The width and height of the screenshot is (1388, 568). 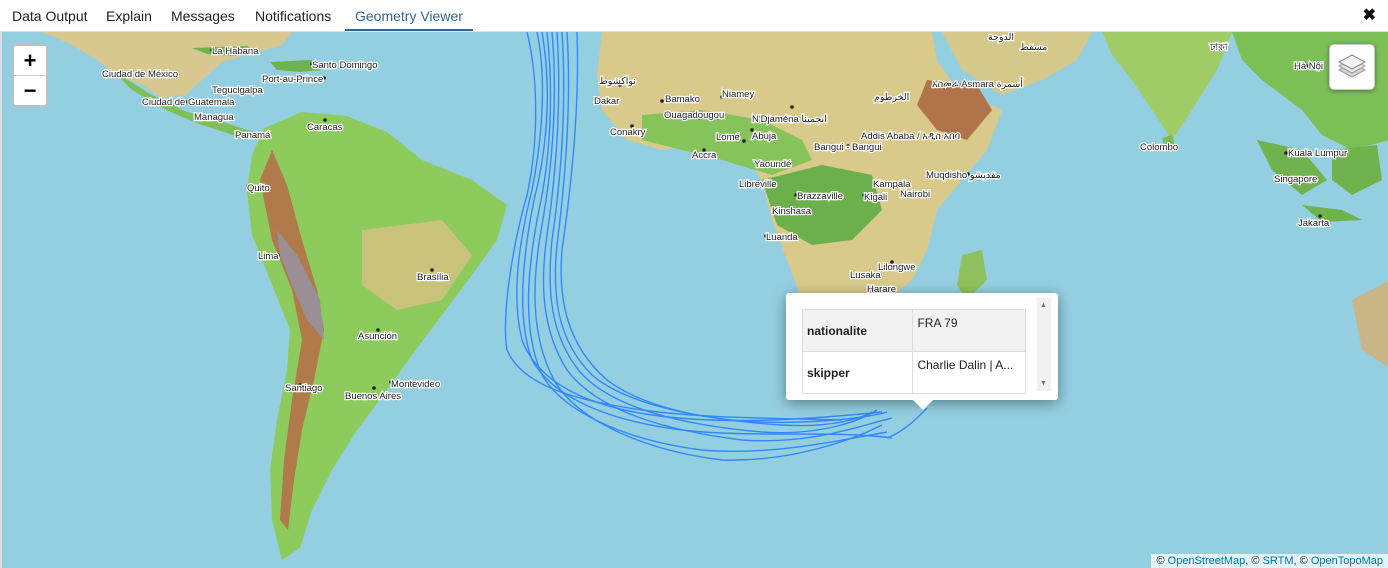 What do you see at coordinates (1159, 147) in the screenshot?
I see `city-label: Colombo` at bounding box center [1159, 147].